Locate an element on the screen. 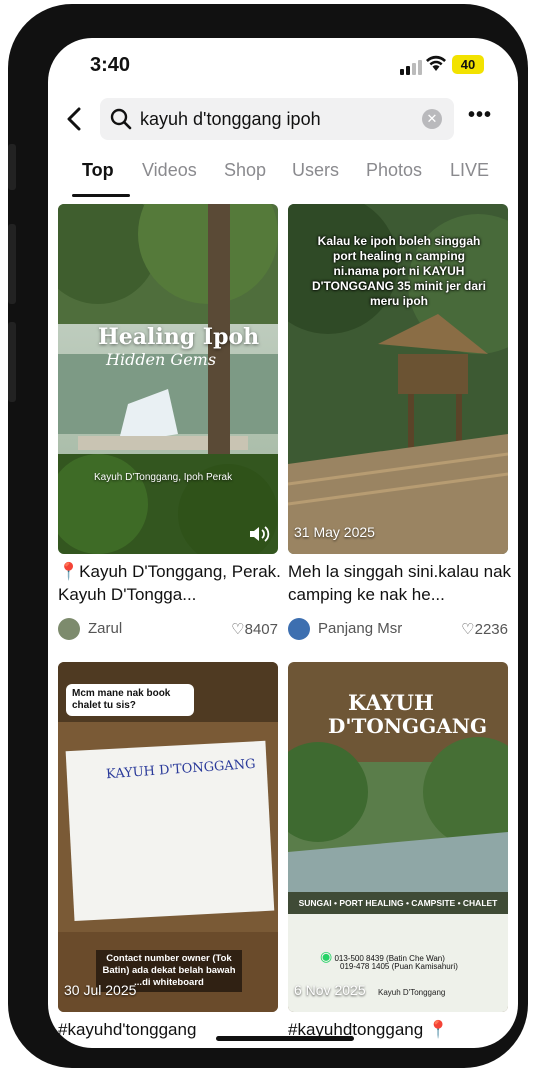  results-tabs: Top Videos Shop Users Photos LIVE is located at coordinates (283, 178).